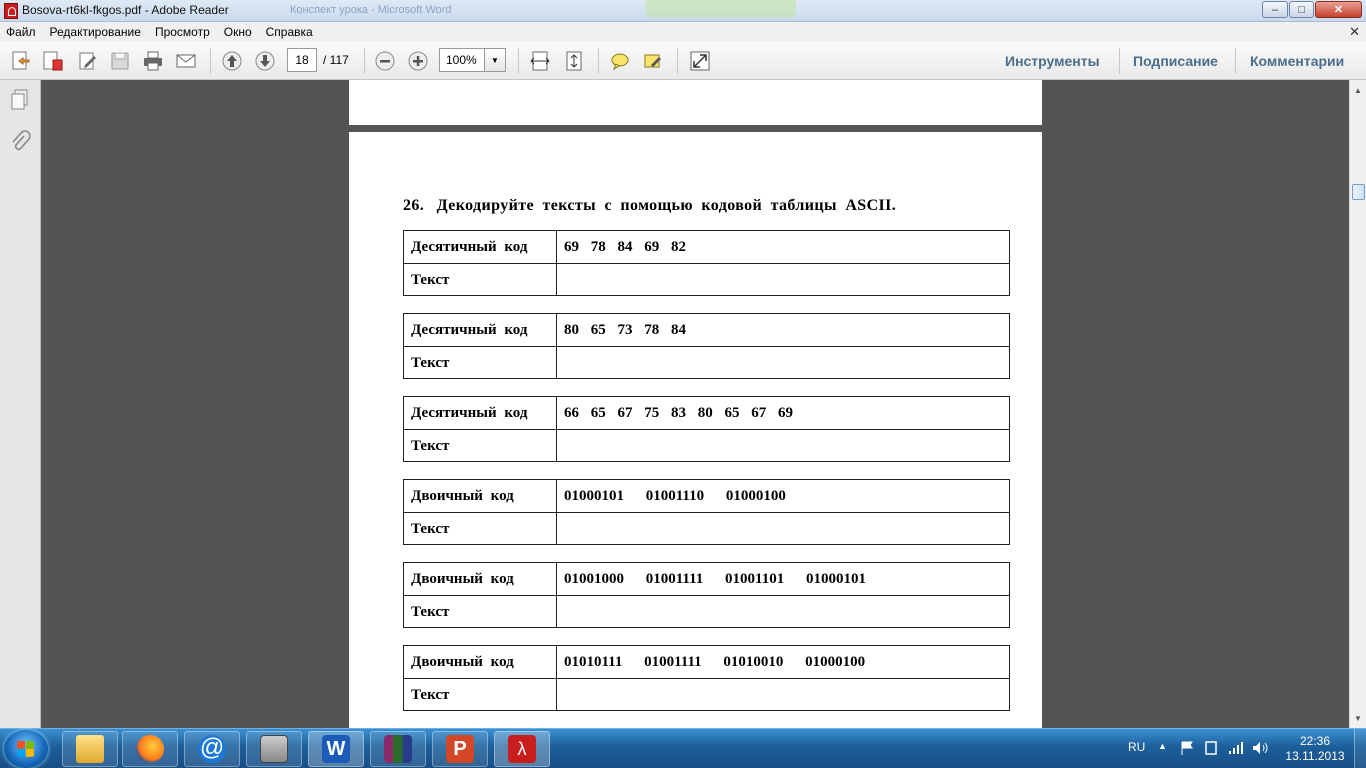 This screenshot has height=768, width=1366. I want to click on archive-app-icon, so click(274, 749).